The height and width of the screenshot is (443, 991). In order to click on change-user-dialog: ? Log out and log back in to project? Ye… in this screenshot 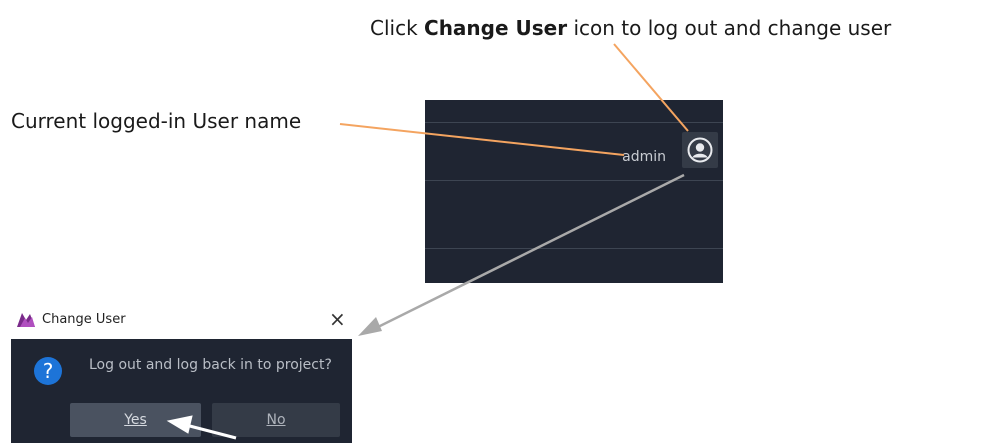, I will do `click(181, 391)`.